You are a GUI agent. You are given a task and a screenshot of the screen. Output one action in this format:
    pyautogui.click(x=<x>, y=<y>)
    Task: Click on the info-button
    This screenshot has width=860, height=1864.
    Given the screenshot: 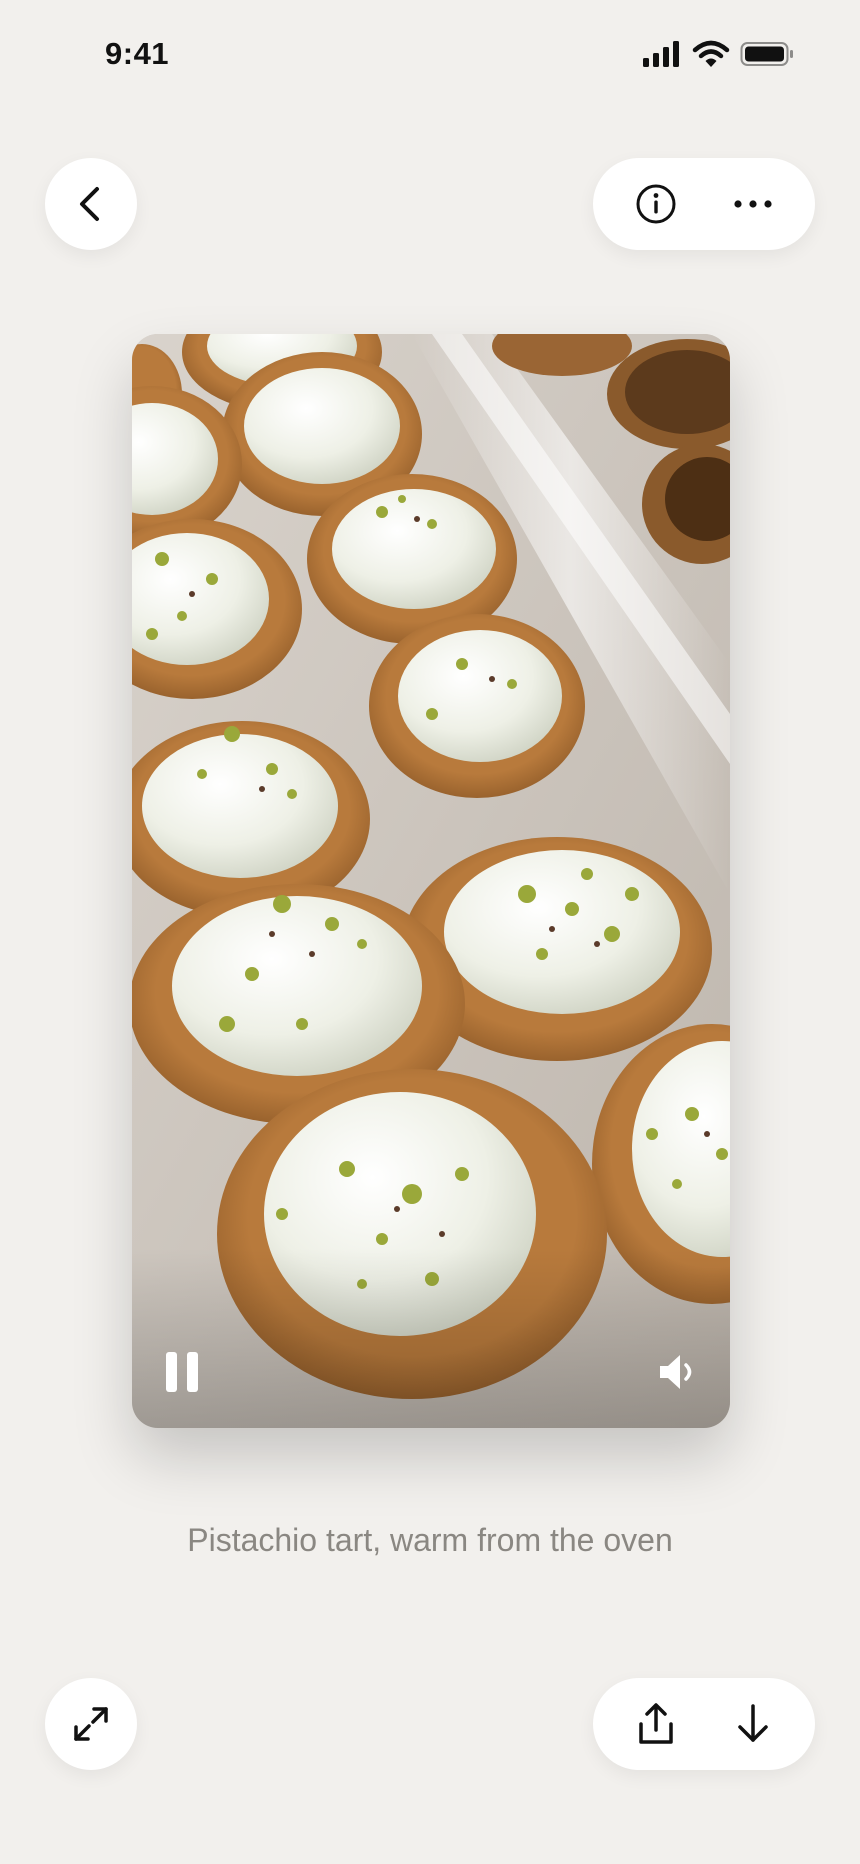 What is the action you would take?
    pyautogui.click(x=656, y=204)
    